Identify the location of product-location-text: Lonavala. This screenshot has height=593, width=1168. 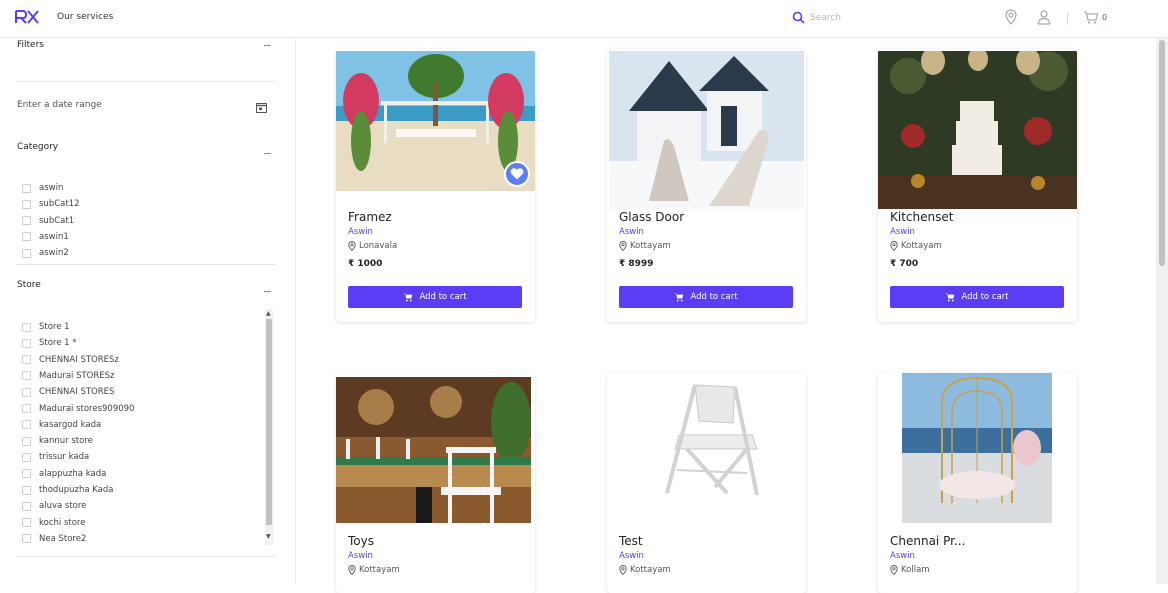
(378, 246).